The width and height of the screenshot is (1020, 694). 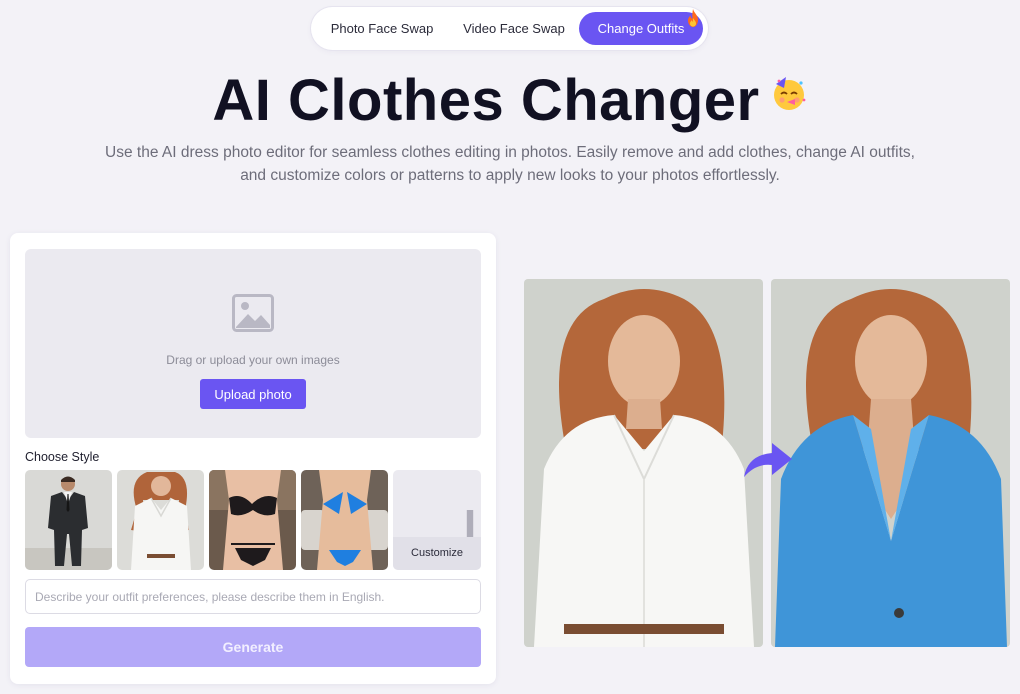 I want to click on after-image, so click(x=890, y=463).